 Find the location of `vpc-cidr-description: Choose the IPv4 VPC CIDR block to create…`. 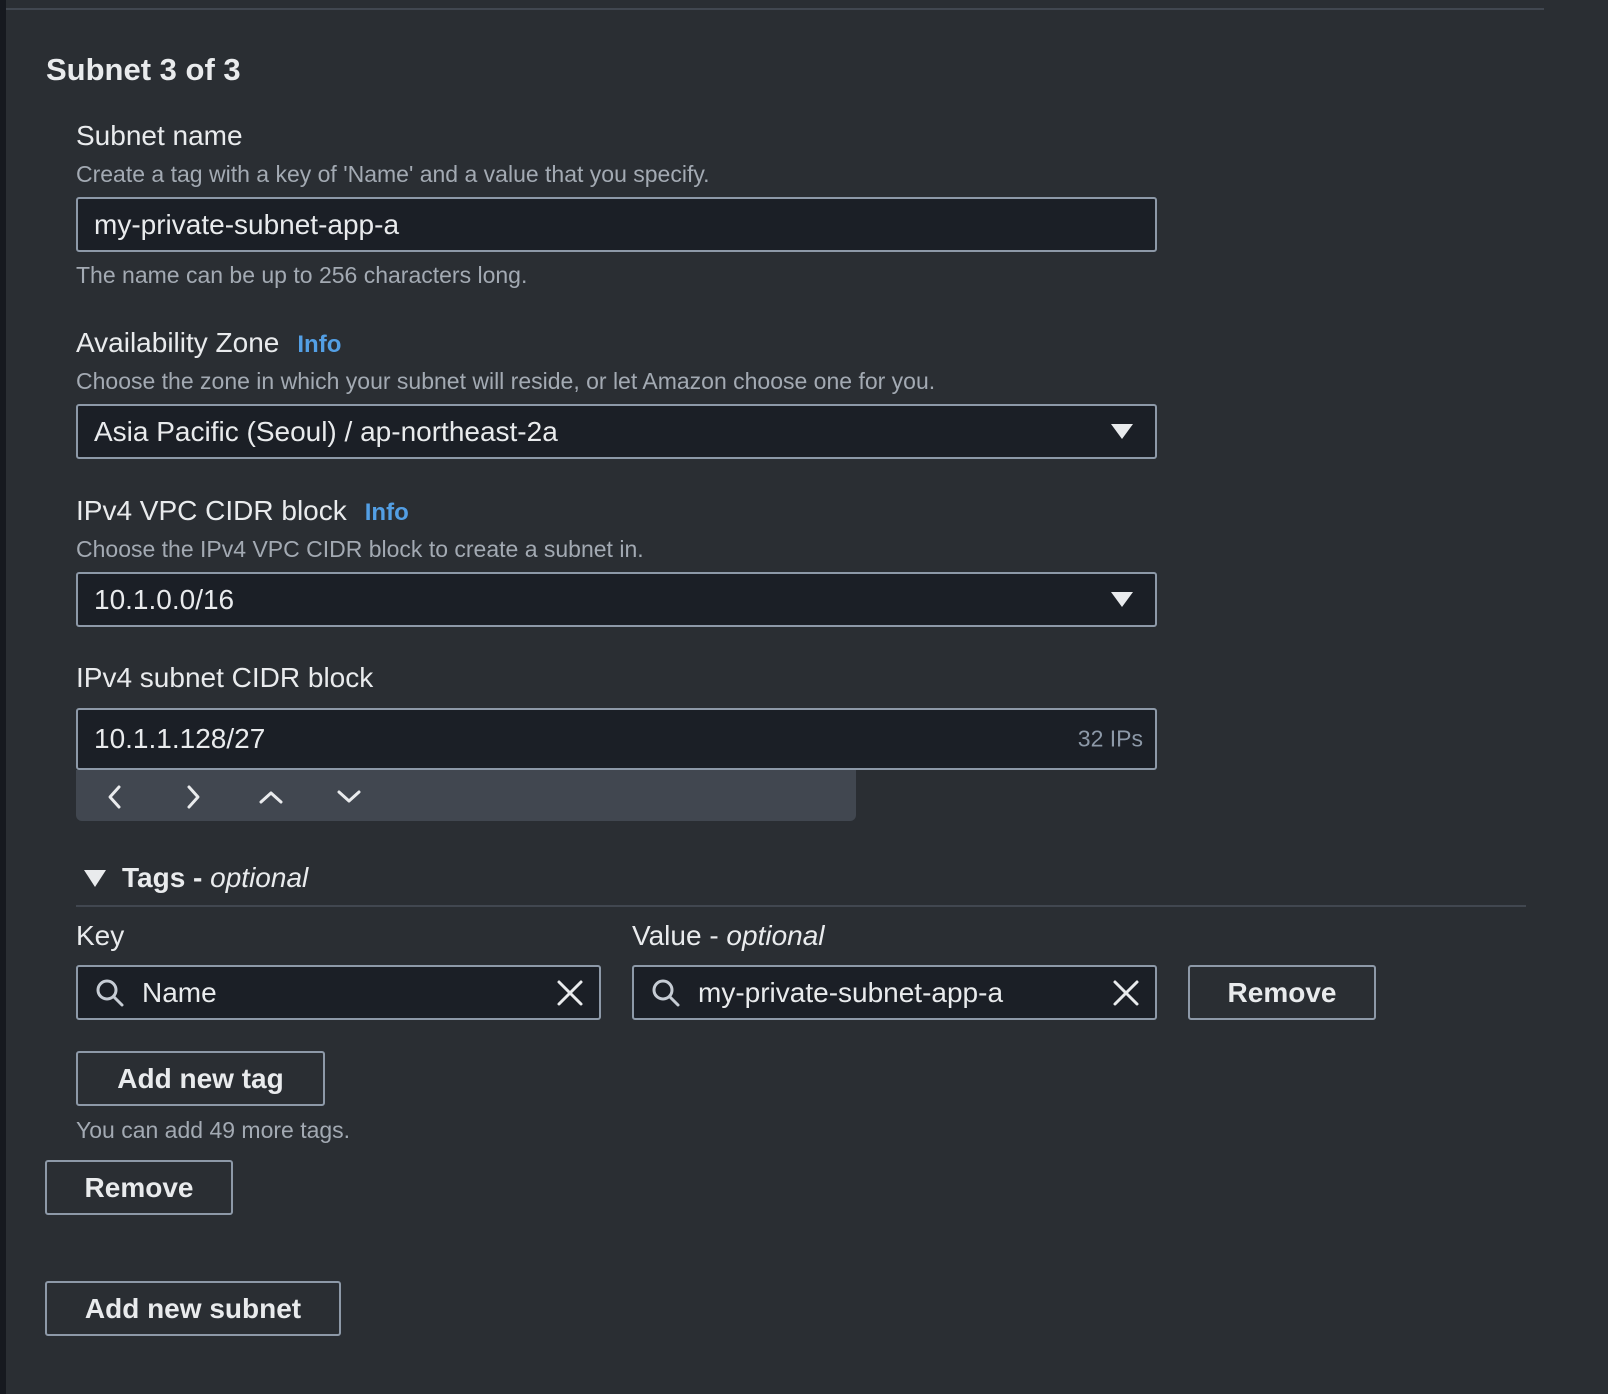

vpc-cidr-description: Choose the IPv4 VPC CIDR block to create… is located at coordinates (360, 549).